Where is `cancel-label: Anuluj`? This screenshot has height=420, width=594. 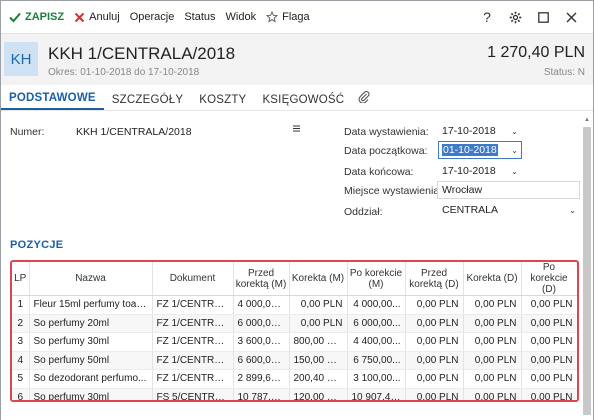
cancel-label: Anuluj is located at coordinates (104, 17).